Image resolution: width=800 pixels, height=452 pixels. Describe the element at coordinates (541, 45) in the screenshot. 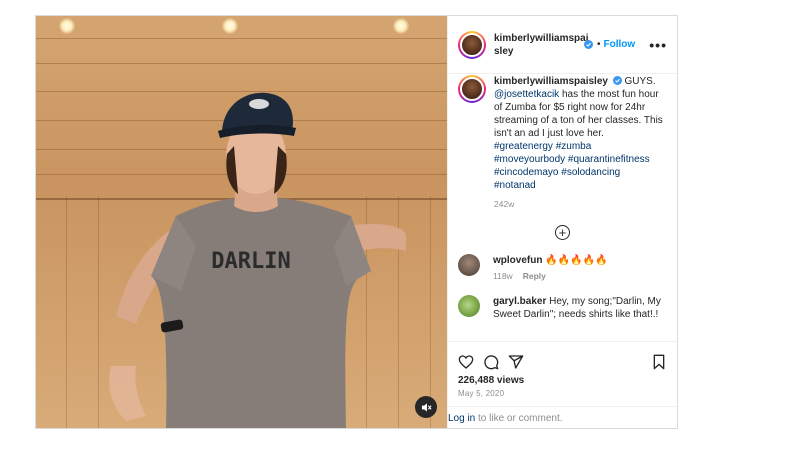

I see `author-username: kimberlywilliamspaisley` at that location.